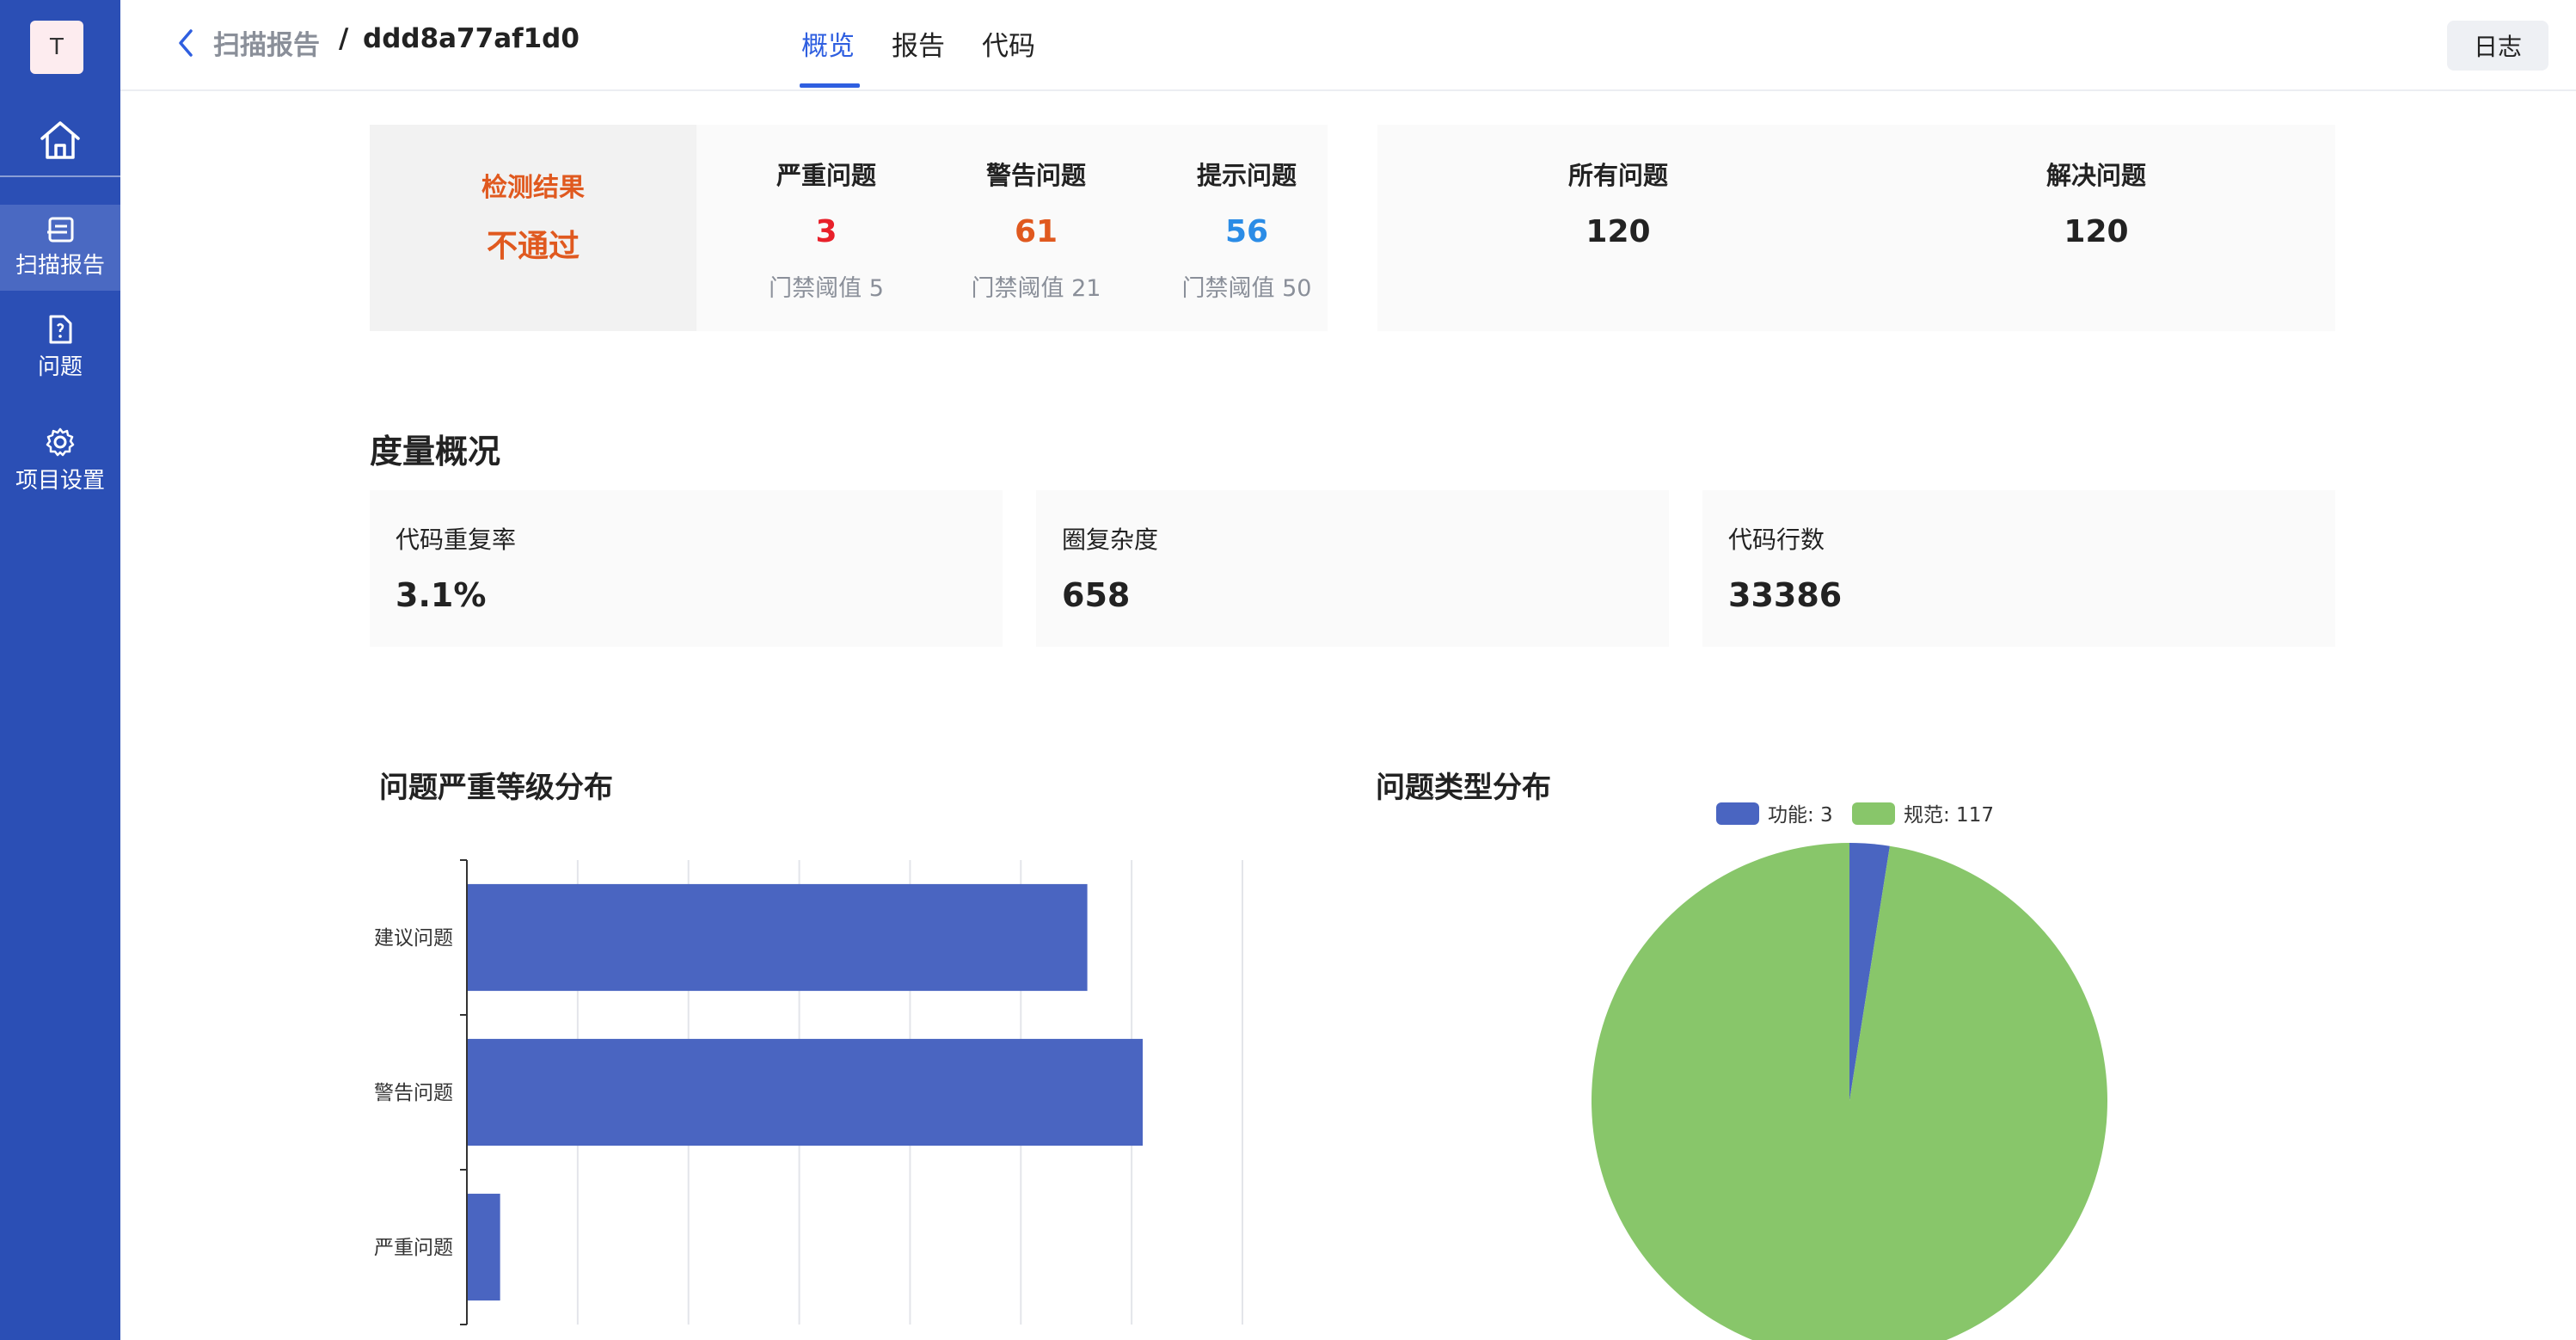 This screenshot has height=1340, width=2576. Describe the element at coordinates (686, 568) in the screenshot. I see `measure-card-duplication: 代码重复率 3.1%` at that location.